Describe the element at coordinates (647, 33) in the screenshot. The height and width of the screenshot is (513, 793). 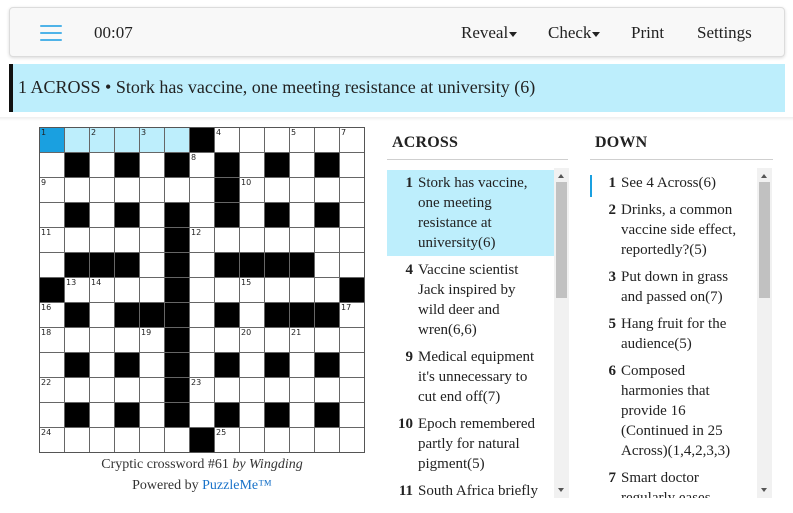
I see `print-button: Print` at that location.